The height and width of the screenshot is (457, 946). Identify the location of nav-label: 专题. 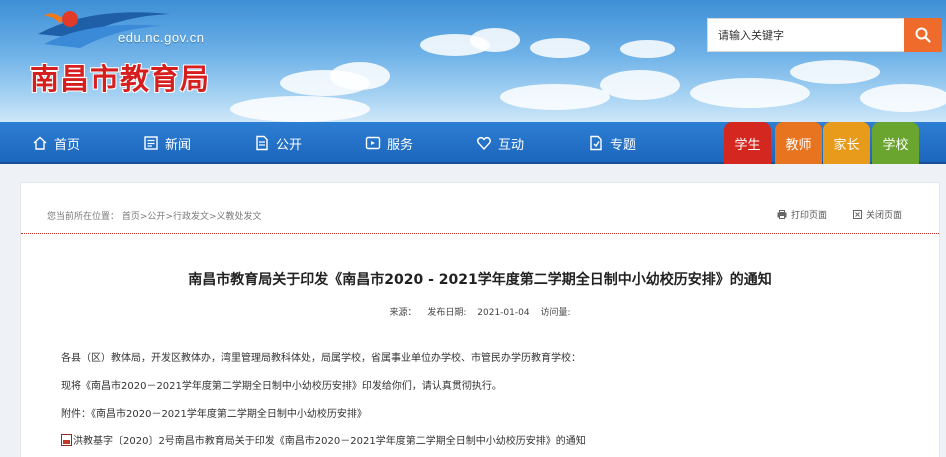
(623, 145).